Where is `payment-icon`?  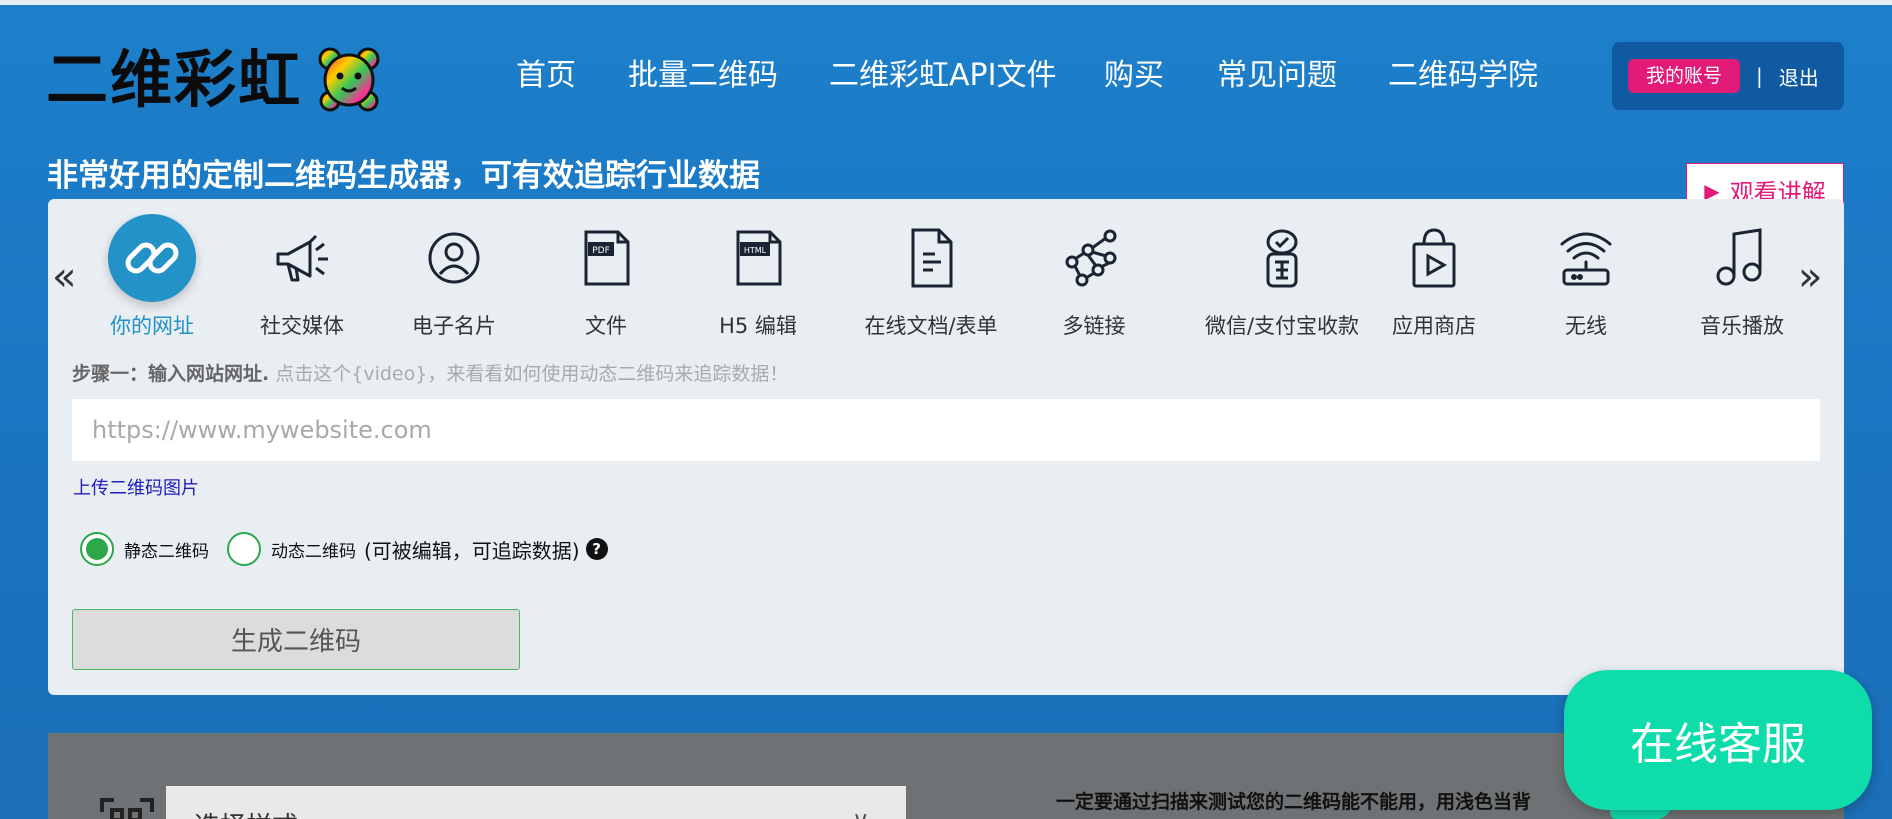 payment-icon is located at coordinates (1282, 258).